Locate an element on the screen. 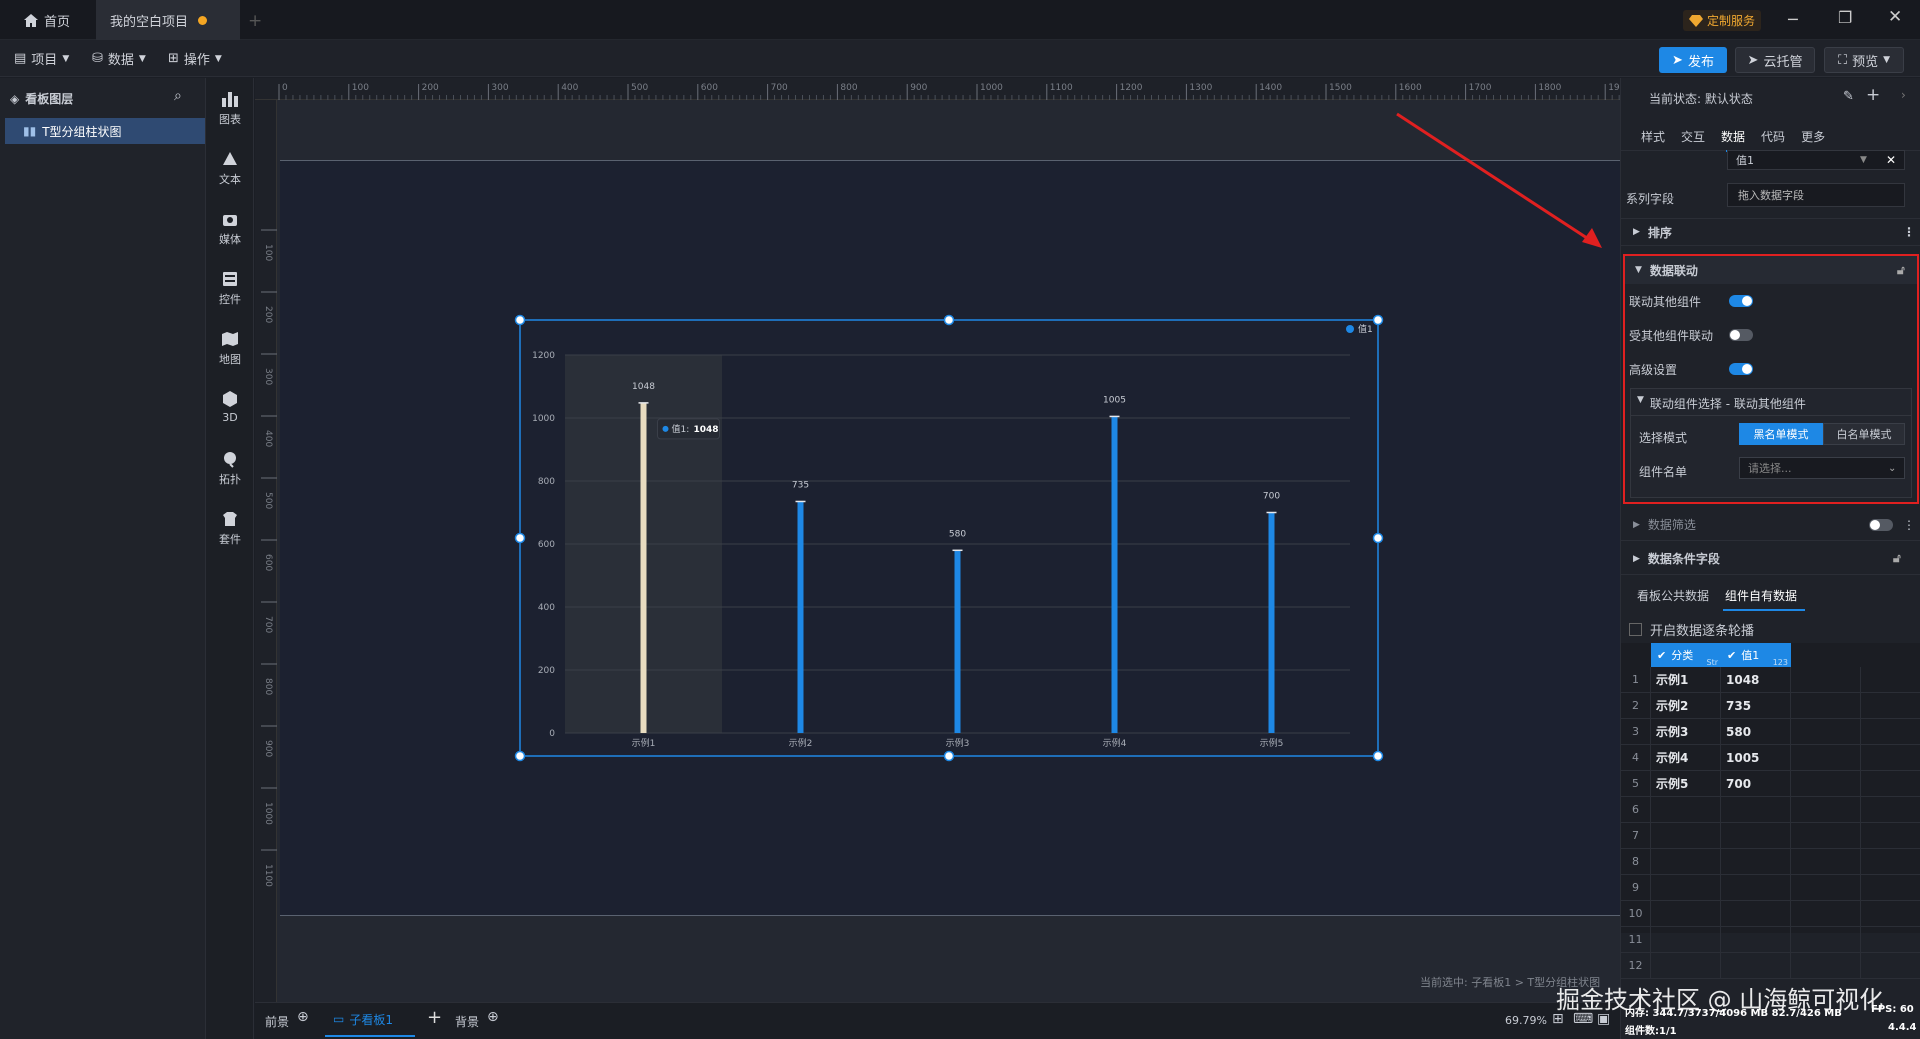  tab-data: 数据 is located at coordinates (1733, 136).